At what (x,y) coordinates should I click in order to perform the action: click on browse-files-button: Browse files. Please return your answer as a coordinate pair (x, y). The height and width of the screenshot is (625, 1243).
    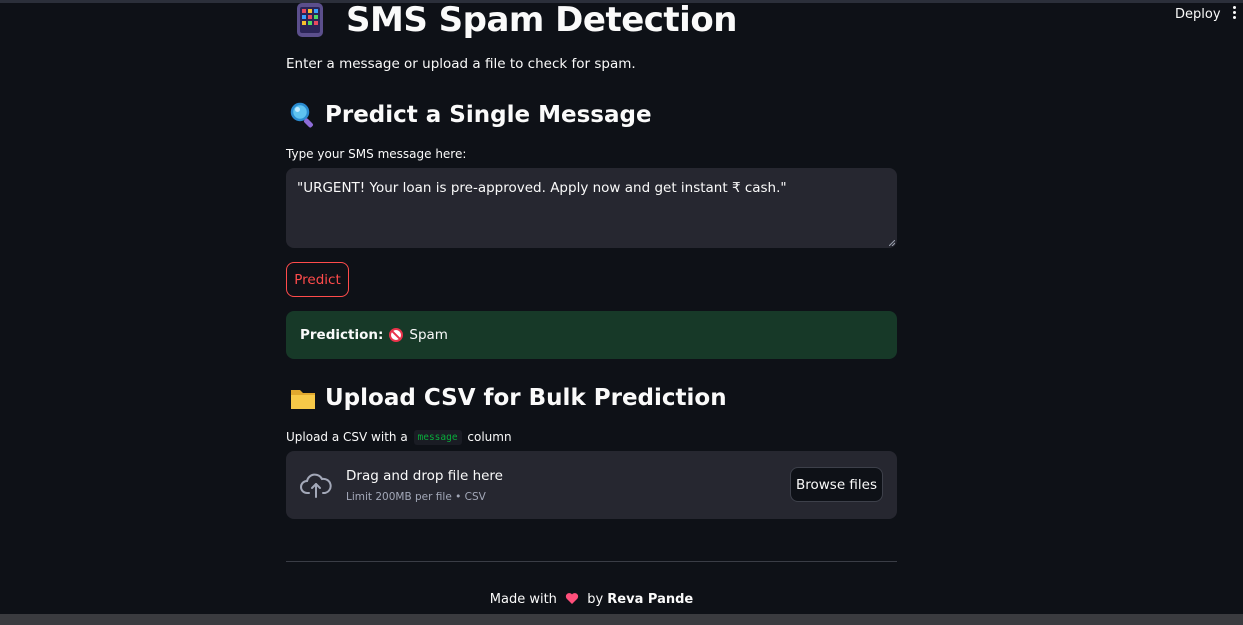
    Looking at the image, I should click on (836, 484).